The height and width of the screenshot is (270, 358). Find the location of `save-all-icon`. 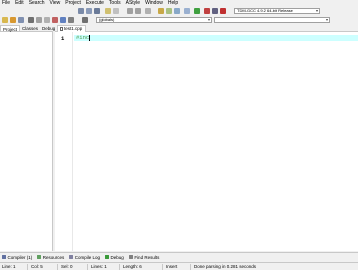

save-all-icon is located at coordinates (31, 20).